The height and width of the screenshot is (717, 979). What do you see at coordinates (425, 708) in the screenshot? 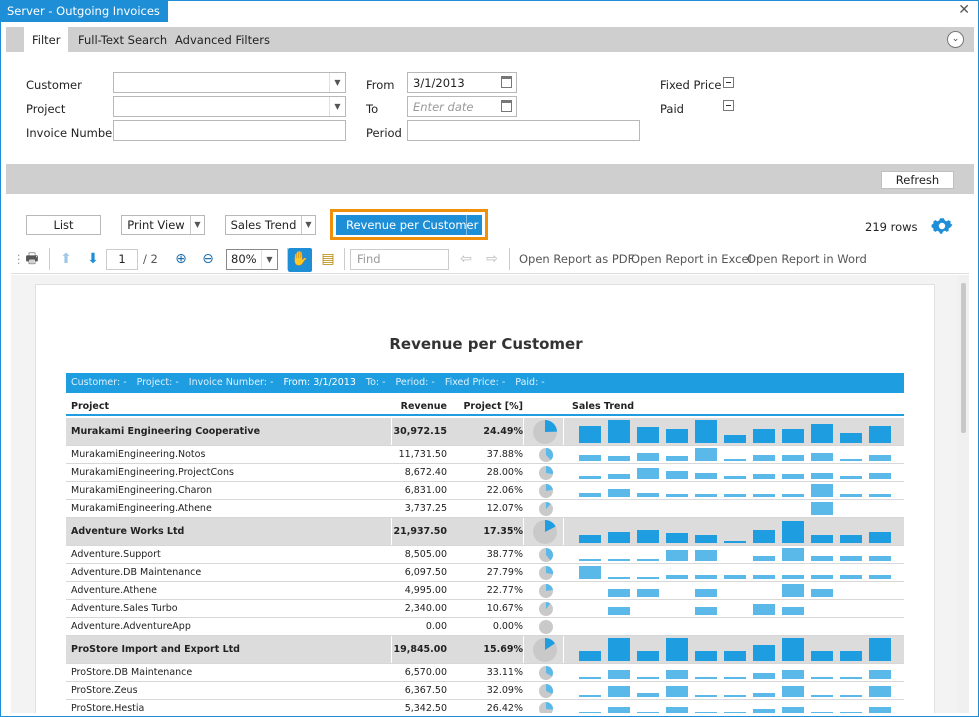
I see `revenue-value: 5,342.50` at bounding box center [425, 708].